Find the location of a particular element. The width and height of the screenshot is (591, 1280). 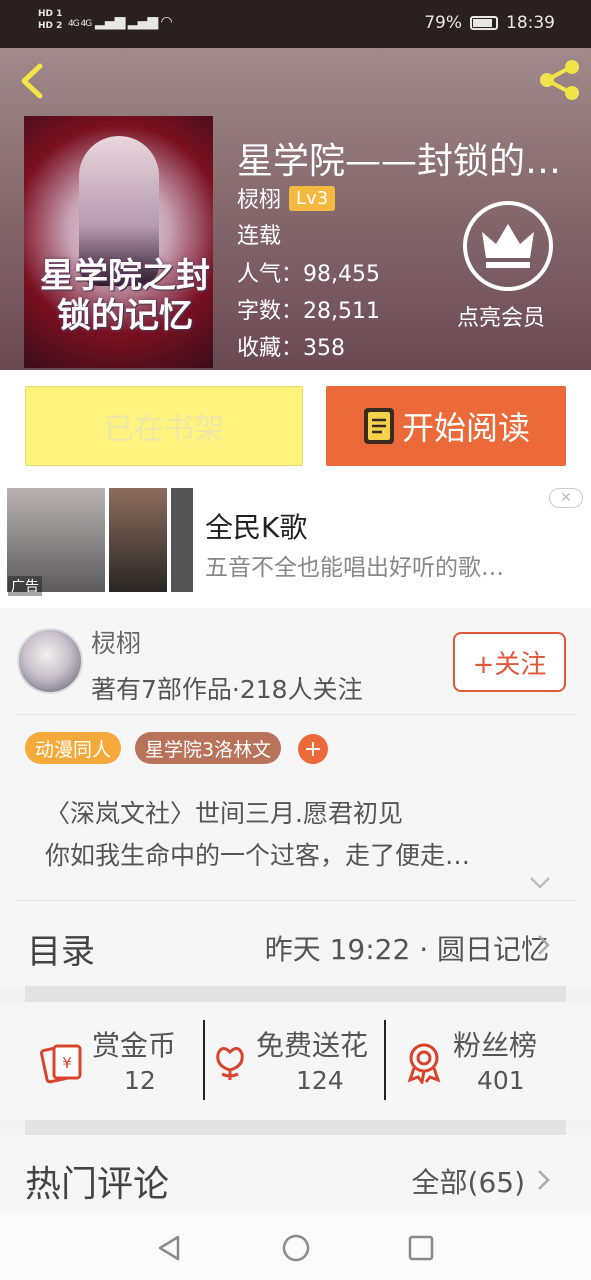

on-shelf-button: 已在书架 is located at coordinates (164, 426).